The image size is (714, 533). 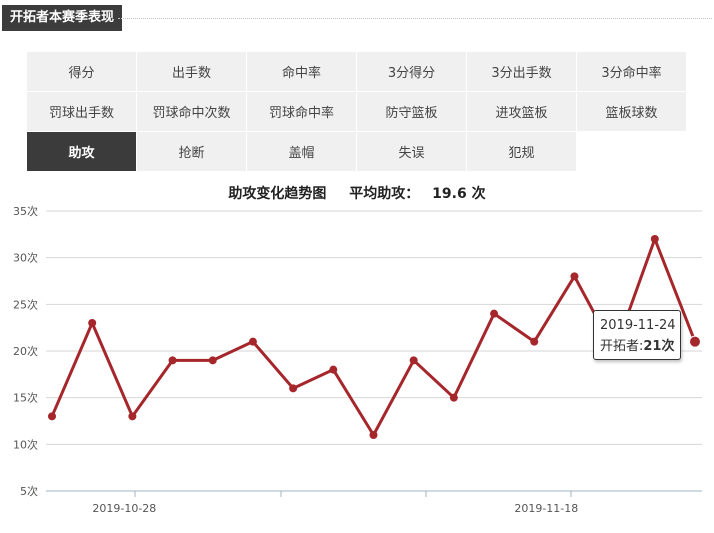 I want to click on y-tick-label-5: 5次, so click(x=29, y=491).